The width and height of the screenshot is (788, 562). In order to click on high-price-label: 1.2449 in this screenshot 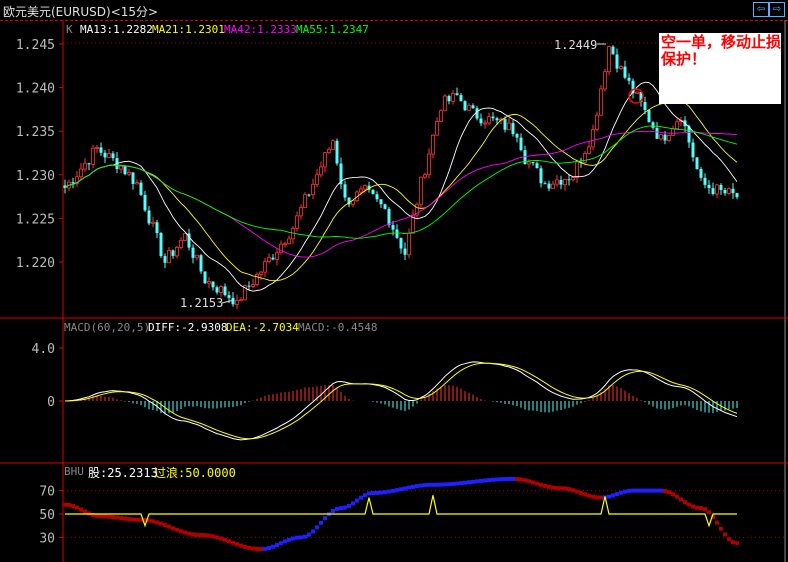, I will do `click(576, 45)`.